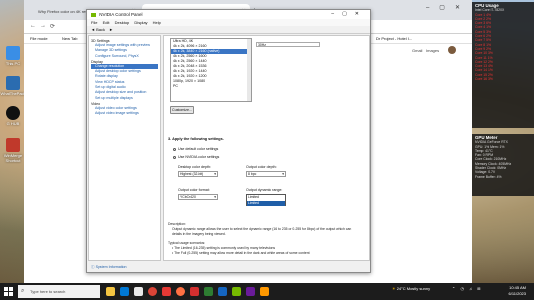  I want to click on file-explorer-icon, so click(110, 291).